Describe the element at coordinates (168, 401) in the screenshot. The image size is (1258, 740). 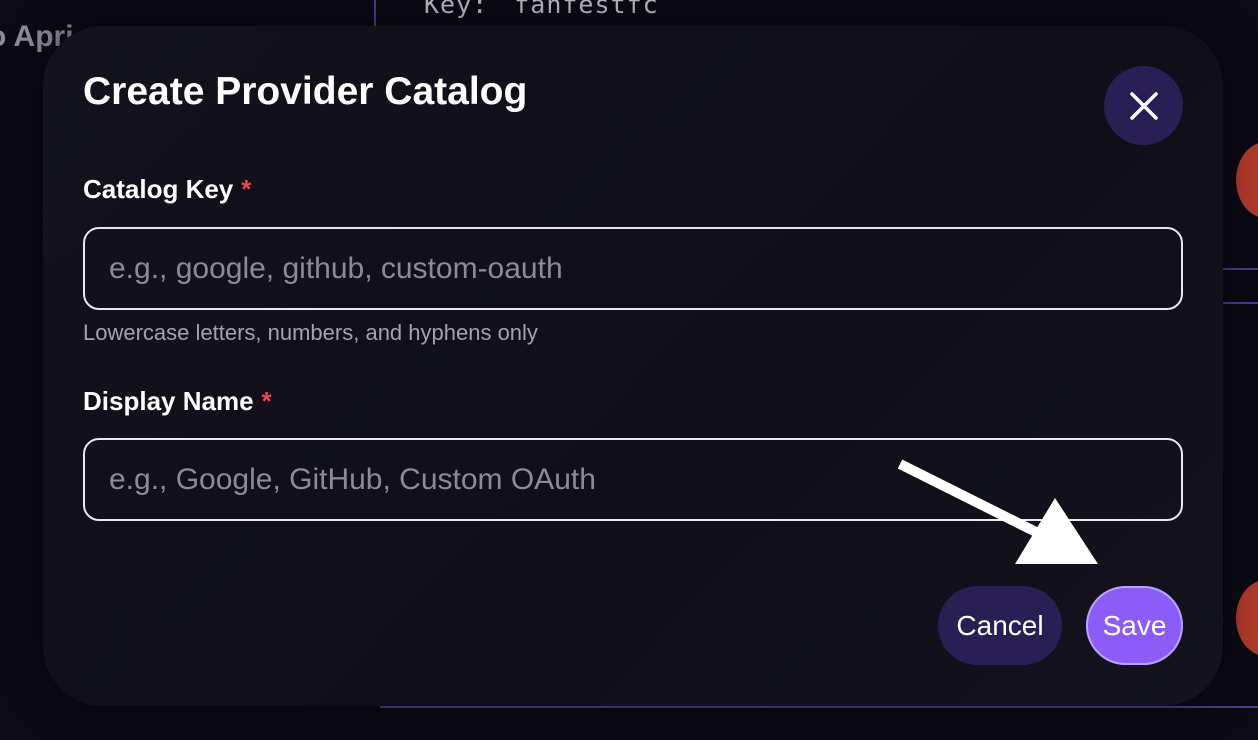
I see `display-name-label-text: Display Name` at that location.